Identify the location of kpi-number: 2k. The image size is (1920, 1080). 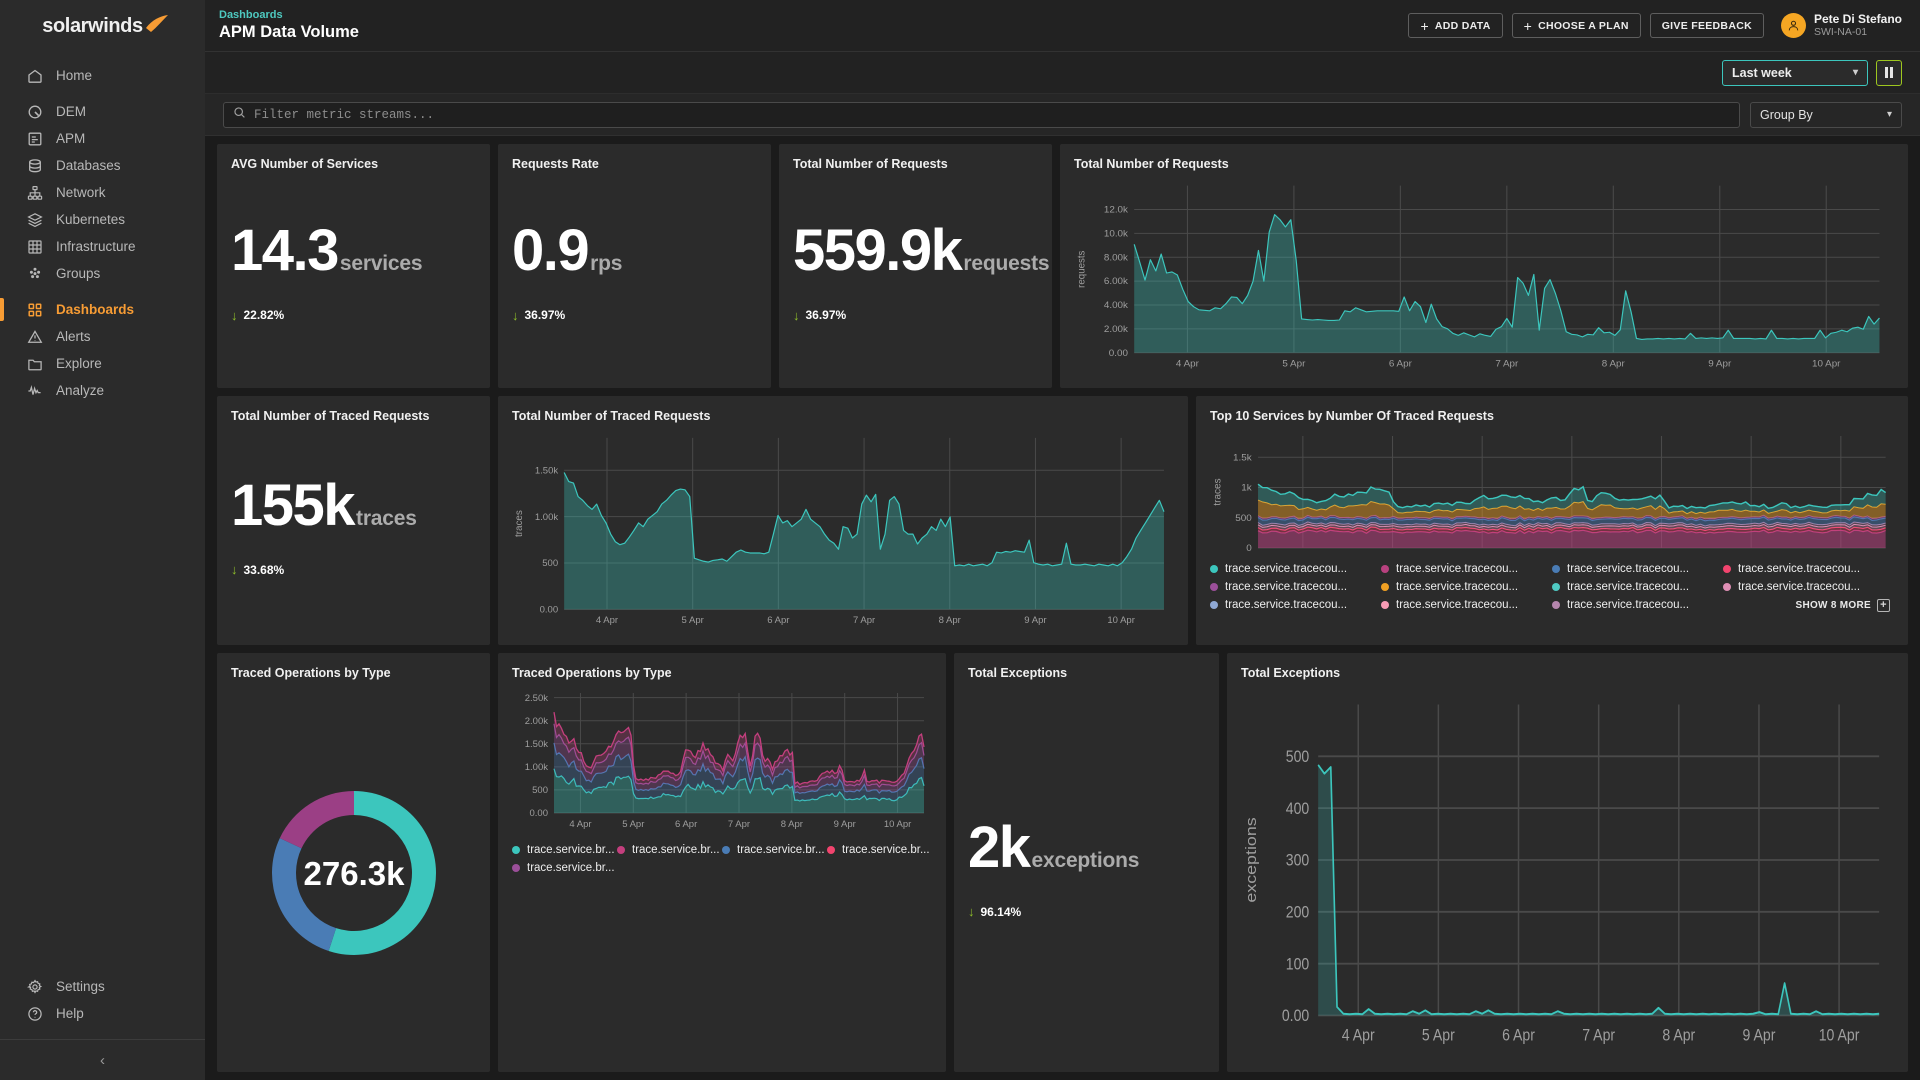
(999, 847).